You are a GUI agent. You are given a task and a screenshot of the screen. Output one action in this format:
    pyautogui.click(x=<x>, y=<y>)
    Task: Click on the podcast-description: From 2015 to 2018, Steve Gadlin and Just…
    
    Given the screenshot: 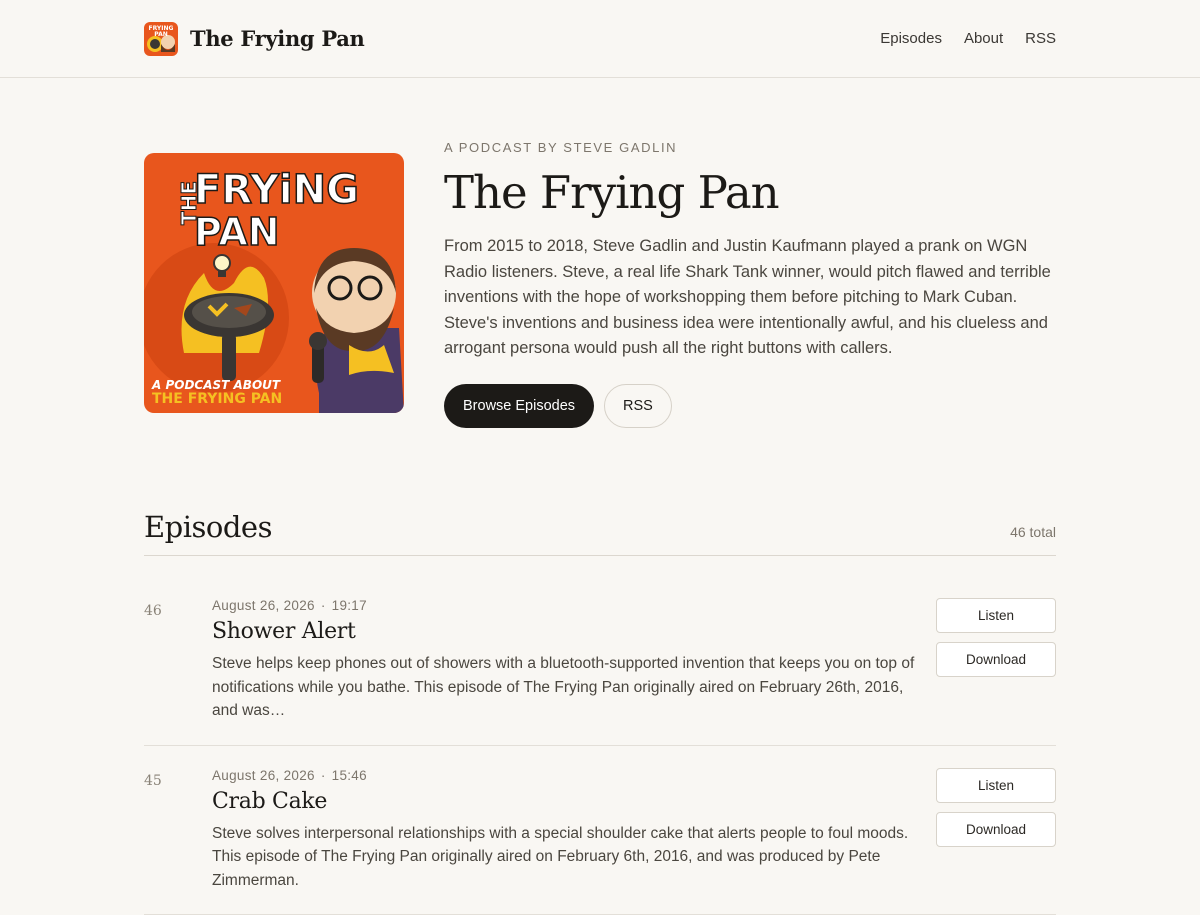 What is the action you would take?
    pyautogui.click(x=750, y=298)
    